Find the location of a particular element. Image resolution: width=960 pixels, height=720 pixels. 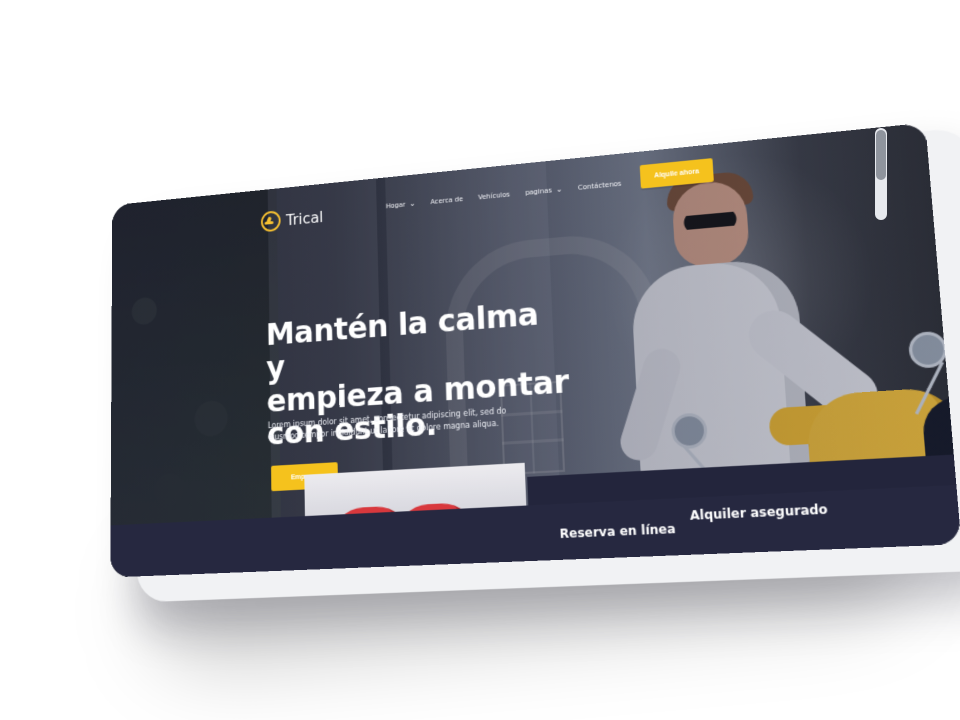

nav-vehiculos: Vehículos is located at coordinates (494, 196).